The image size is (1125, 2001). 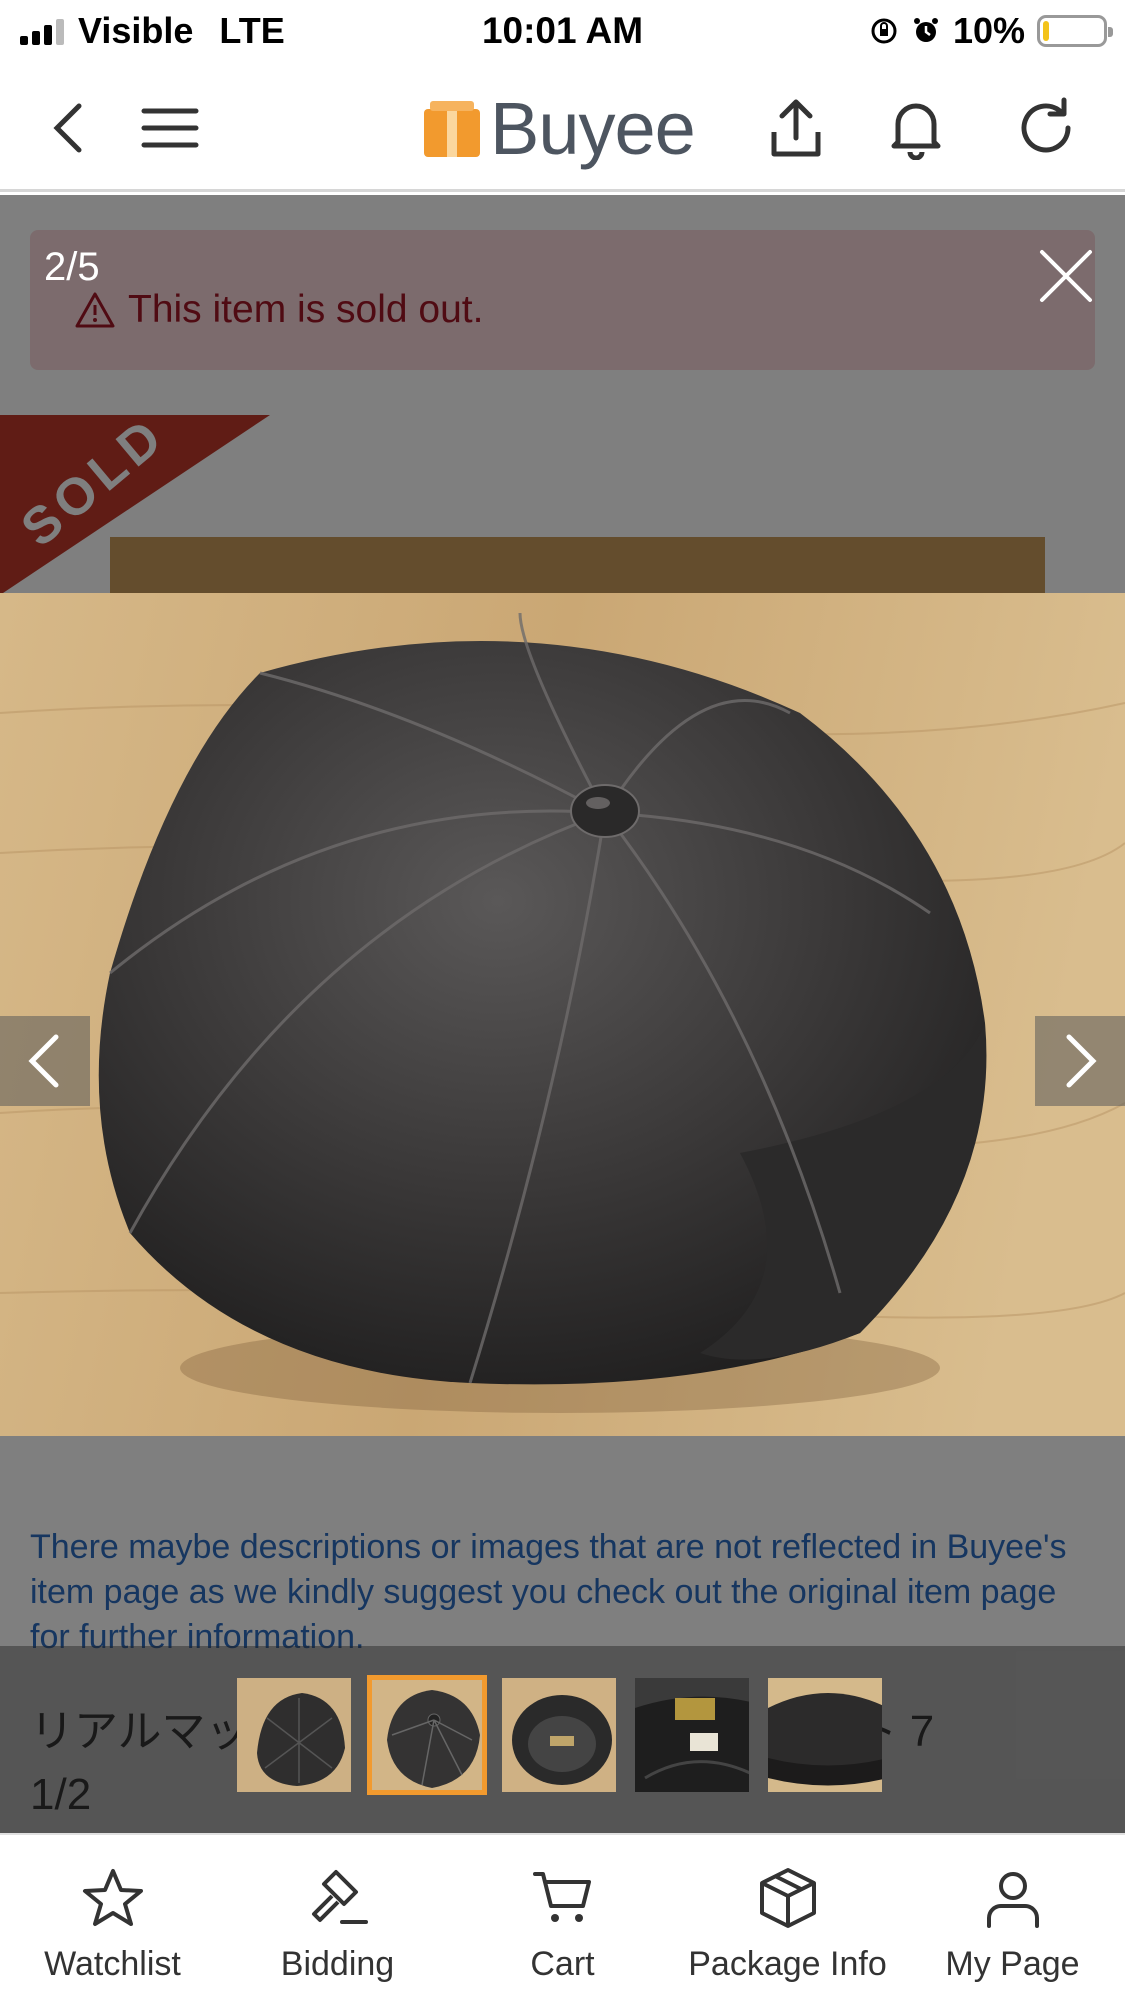 I want to click on battery-icon, so click(x=1075, y=31).